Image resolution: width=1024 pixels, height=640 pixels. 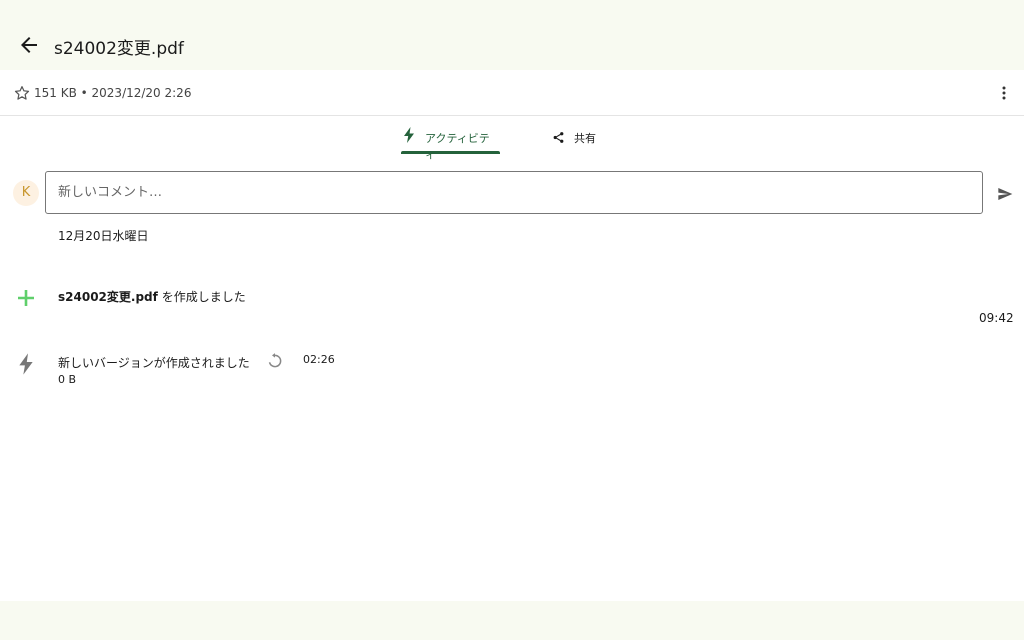 I want to click on tab-indicator, so click(x=450, y=152).